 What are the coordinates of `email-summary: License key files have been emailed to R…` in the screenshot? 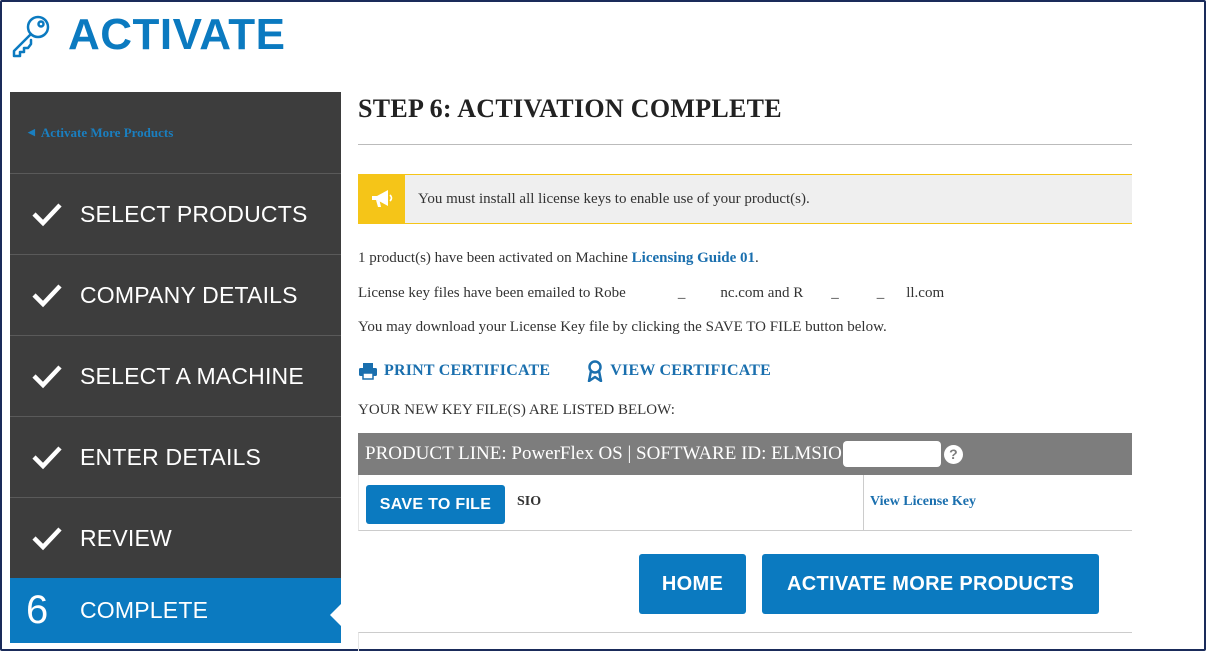 It's located at (651, 293).